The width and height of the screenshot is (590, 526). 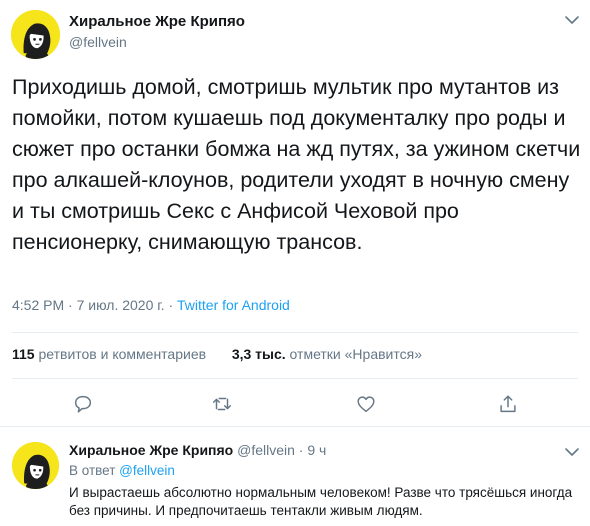 What do you see at coordinates (157, 21) in the screenshot?
I see `author-name: Хиральное Жре Крипяо` at bounding box center [157, 21].